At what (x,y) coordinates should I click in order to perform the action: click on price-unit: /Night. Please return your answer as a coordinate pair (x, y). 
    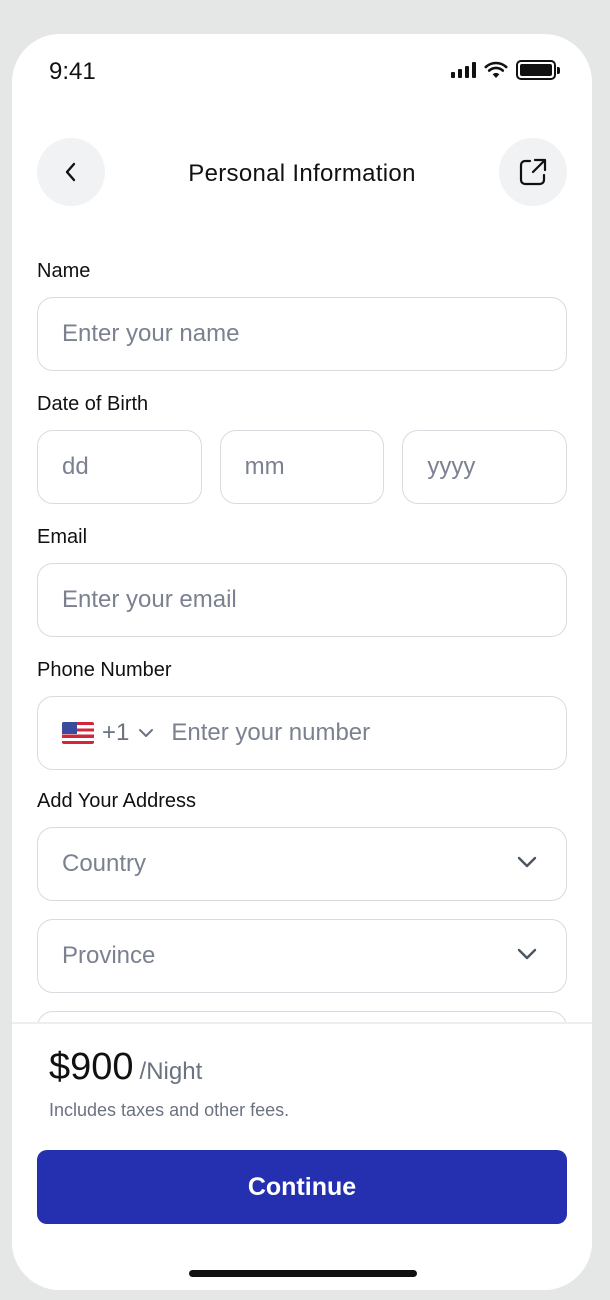
    Looking at the image, I should click on (171, 1071).